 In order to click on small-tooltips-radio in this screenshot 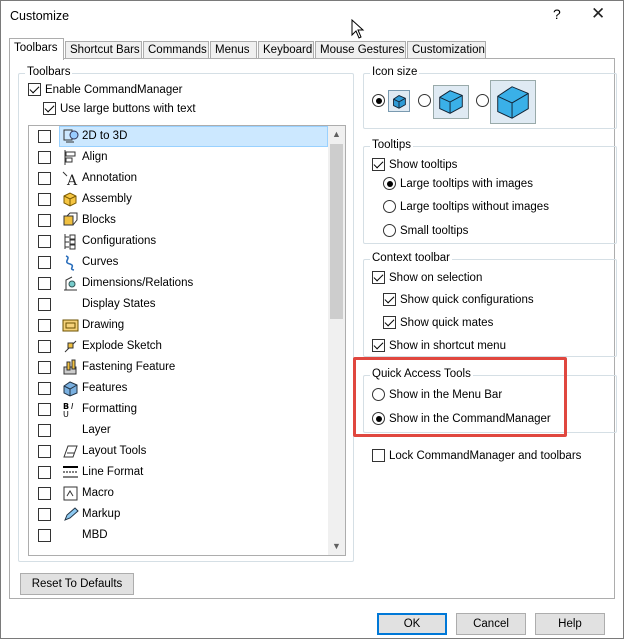, I will do `click(389, 230)`.